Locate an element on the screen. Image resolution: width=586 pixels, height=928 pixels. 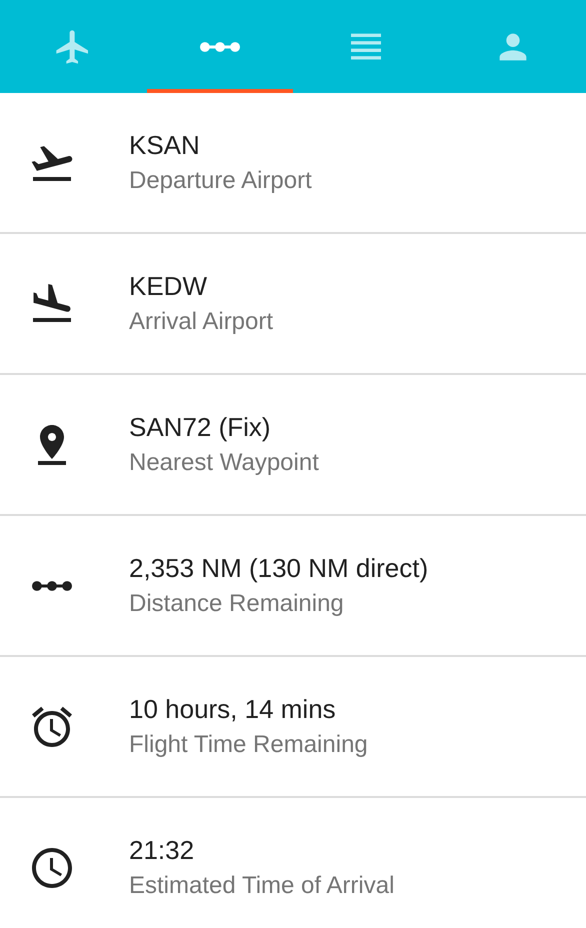
item-label: Distance Remaining is located at coordinates (237, 604).